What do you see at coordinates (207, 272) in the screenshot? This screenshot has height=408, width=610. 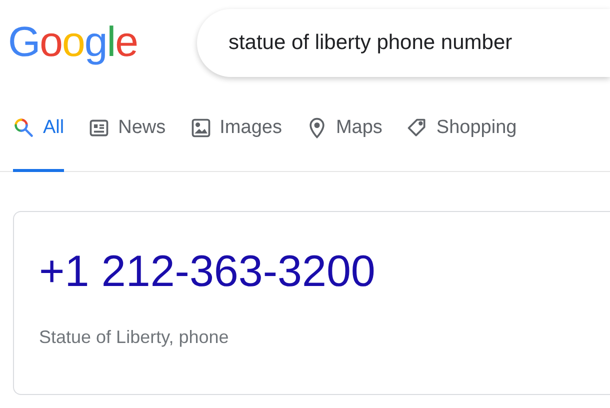 I see `phone-number: +1 212-363-3200` at bounding box center [207, 272].